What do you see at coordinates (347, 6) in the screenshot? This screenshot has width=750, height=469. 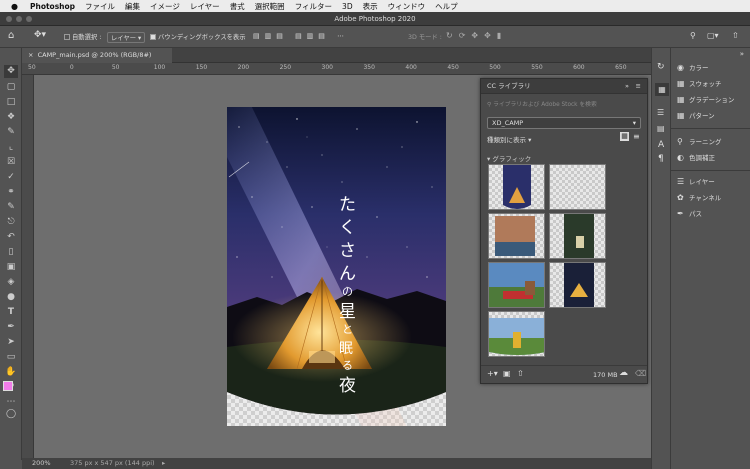 I see `menu-3d: 3D` at bounding box center [347, 6].